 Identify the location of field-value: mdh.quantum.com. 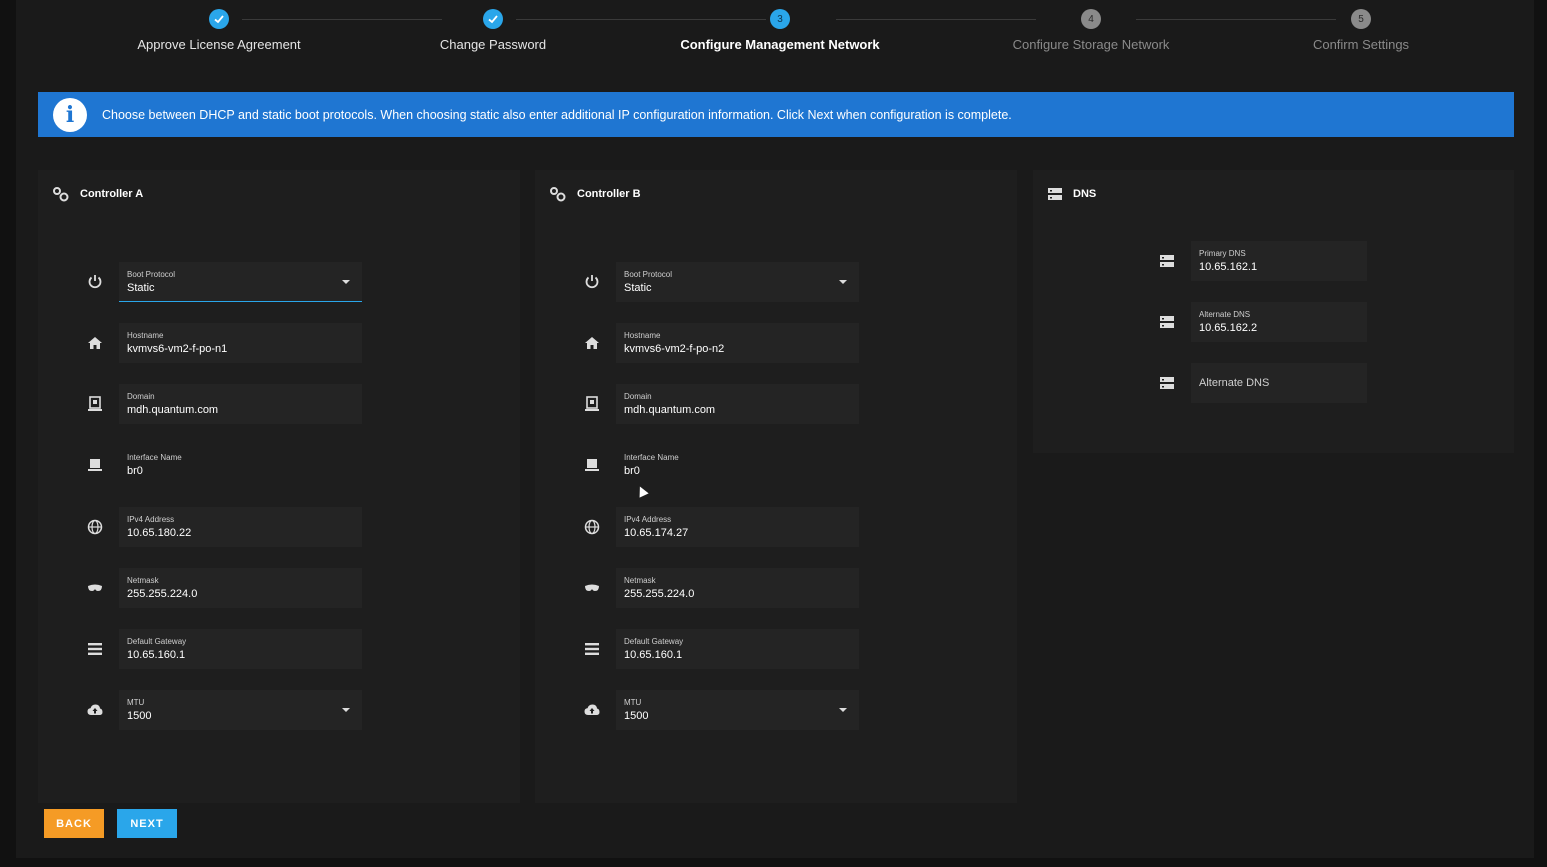
(670, 410).